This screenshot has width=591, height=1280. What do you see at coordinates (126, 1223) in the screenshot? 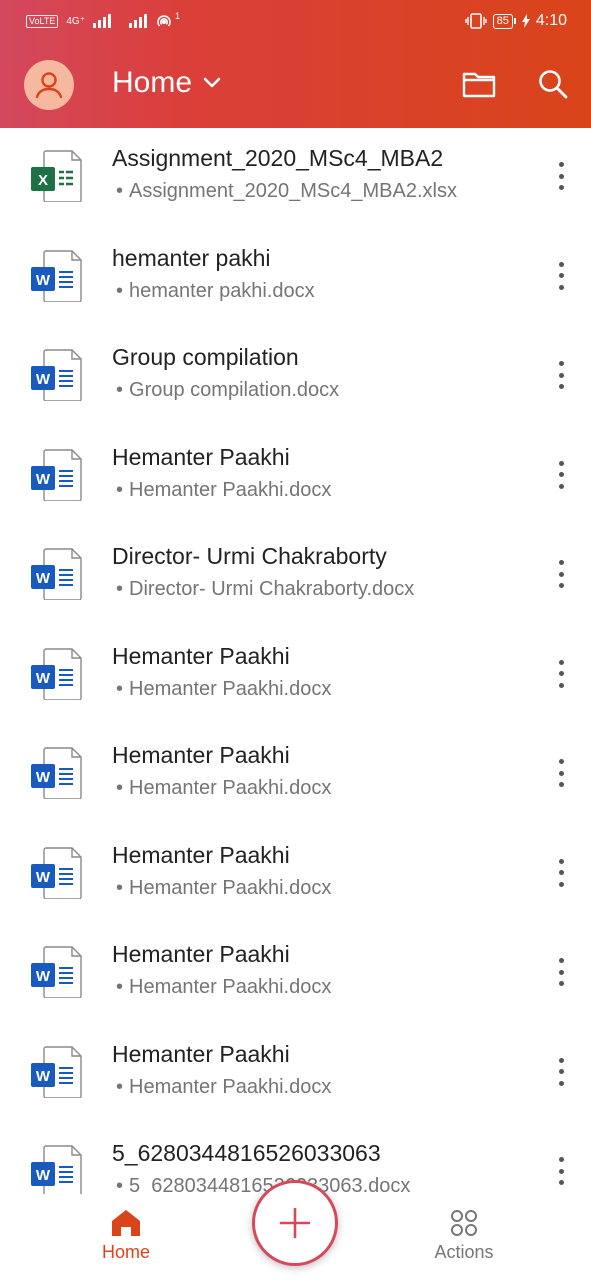
I see `home-icon` at bounding box center [126, 1223].